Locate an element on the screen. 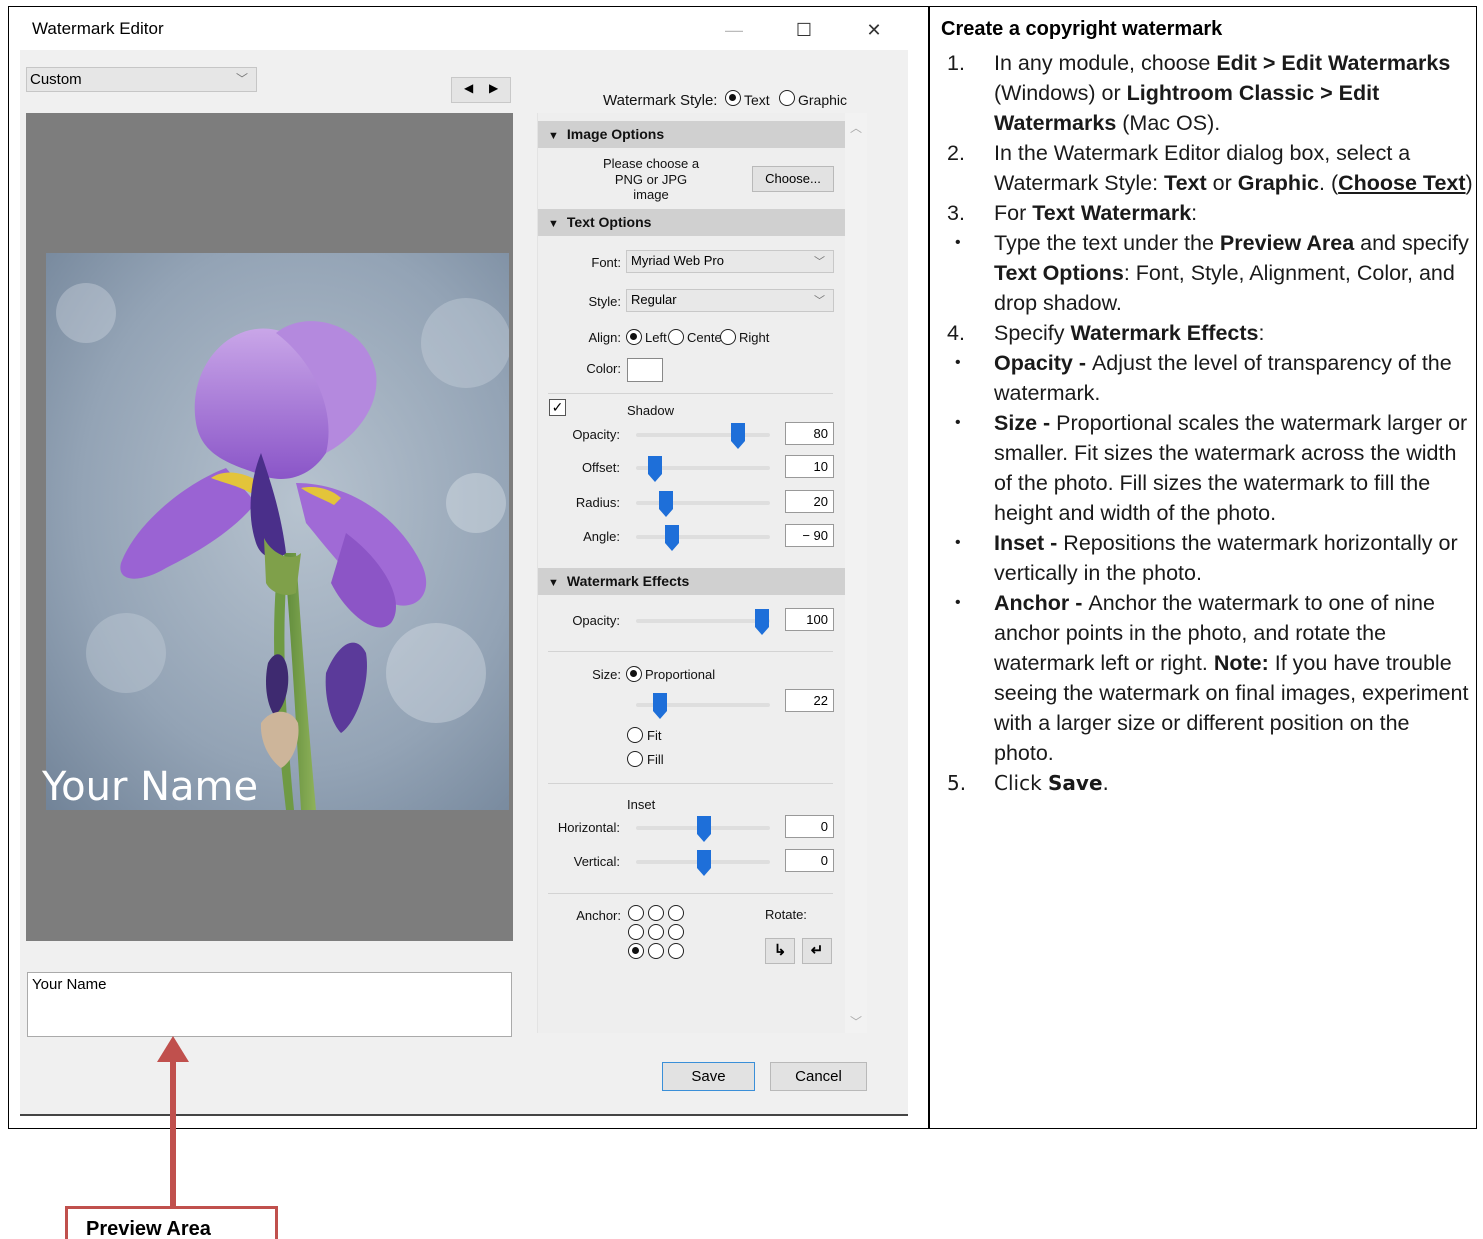  shadow-angle-track is located at coordinates (703, 537).